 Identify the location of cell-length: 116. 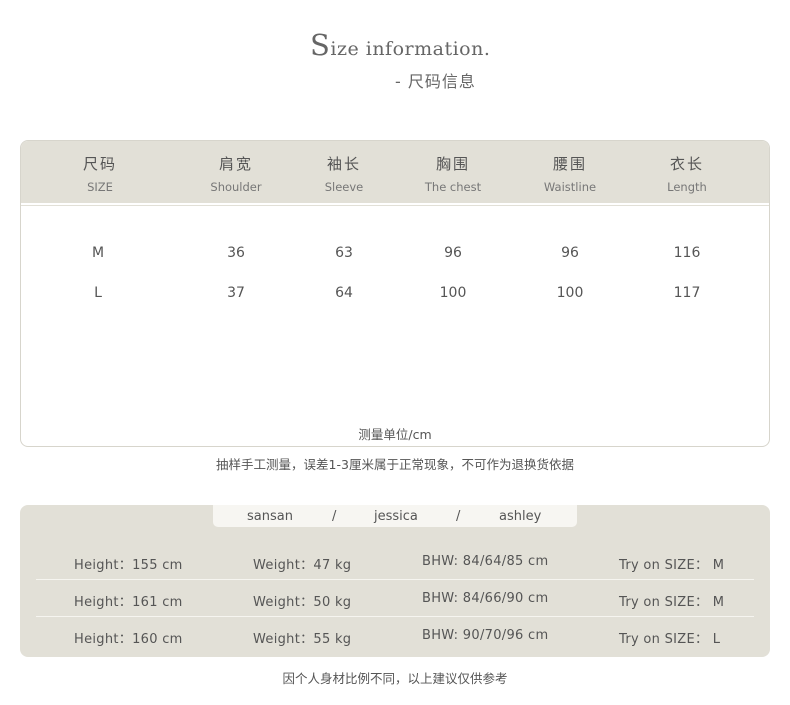
(687, 253).